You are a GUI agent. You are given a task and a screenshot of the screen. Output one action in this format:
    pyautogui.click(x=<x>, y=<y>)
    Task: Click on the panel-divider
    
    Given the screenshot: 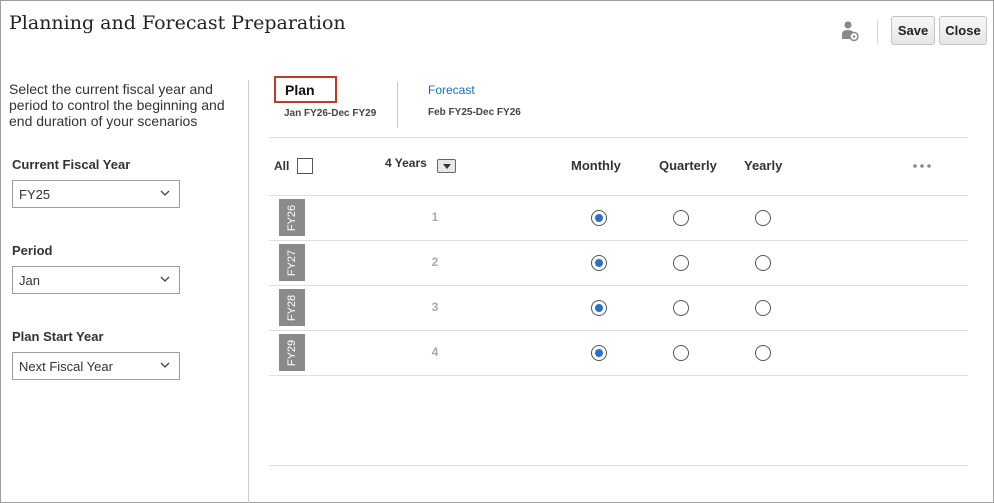 What is the action you would take?
    pyautogui.click(x=248, y=291)
    